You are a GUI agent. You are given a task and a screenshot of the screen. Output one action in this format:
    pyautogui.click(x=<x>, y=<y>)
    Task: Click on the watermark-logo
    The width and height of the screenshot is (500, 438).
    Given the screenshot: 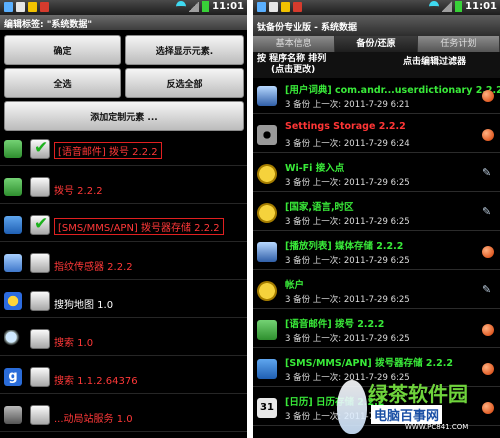 What is the action you would take?
    pyautogui.click(x=352, y=407)
    